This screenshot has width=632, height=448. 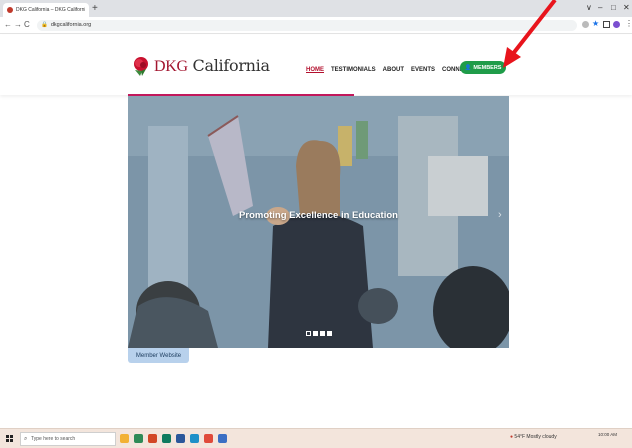 I want to click on store-icon, so click(x=222, y=438).